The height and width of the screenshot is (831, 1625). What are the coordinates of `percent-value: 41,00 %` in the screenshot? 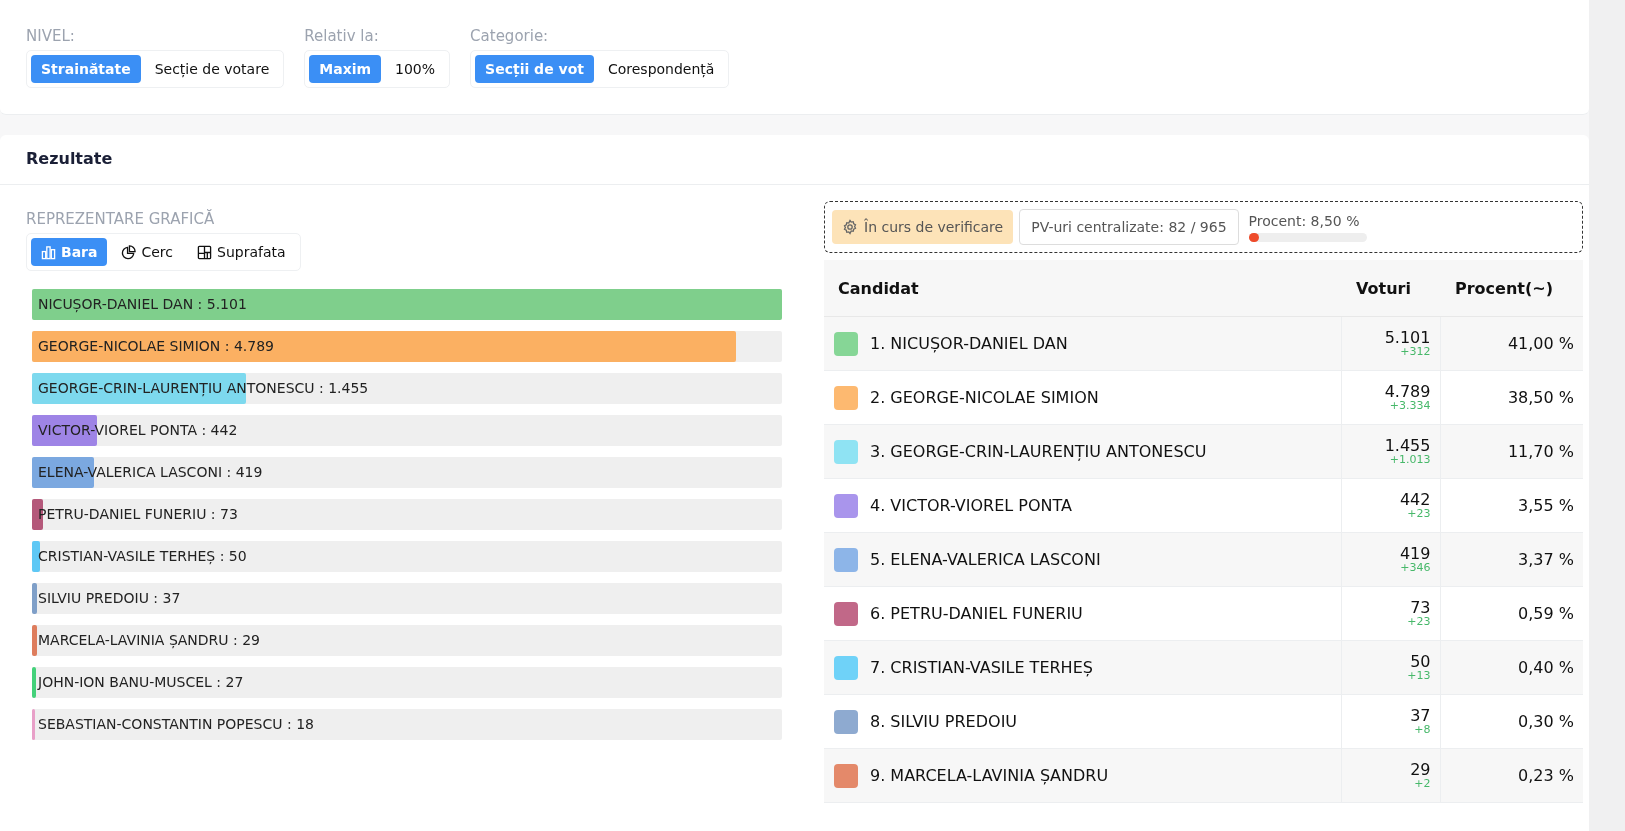 It's located at (1540, 343).